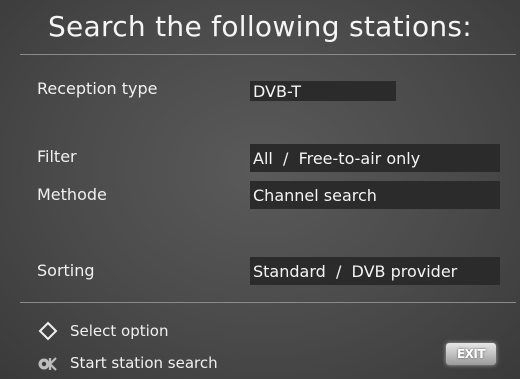 Image resolution: width=520 pixels, height=379 pixels. What do you see at coordinates (375, 195) in the screenshot?
I see `methode-field: Channel search` at bounding box center [375, 195].